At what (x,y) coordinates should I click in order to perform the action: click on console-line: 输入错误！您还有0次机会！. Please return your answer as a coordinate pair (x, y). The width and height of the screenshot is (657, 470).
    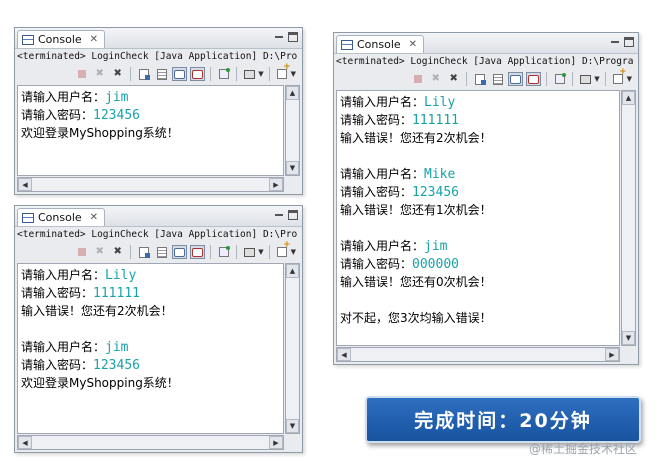
    Looking at the image, I should click on (478, 282).